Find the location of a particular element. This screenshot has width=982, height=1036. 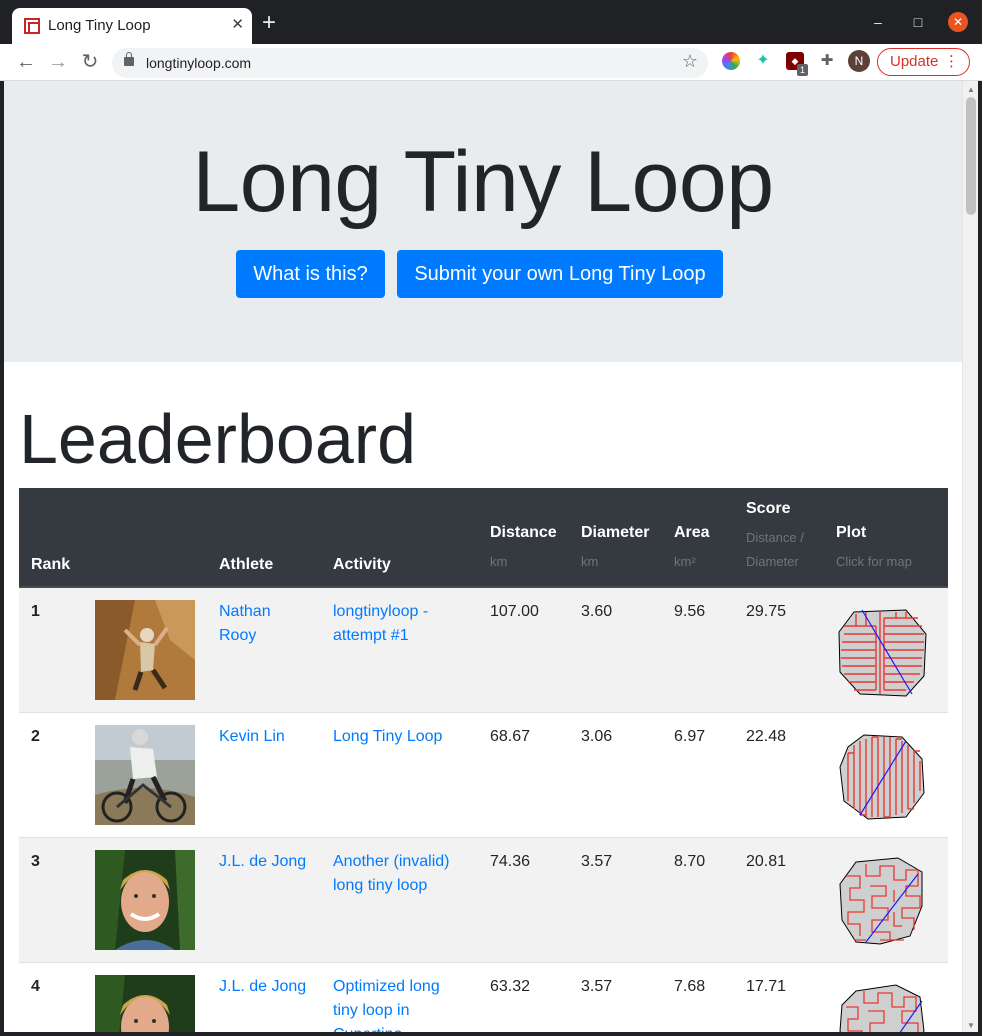

bird-extension-icon: ✦ is located at coordinates (763, 61).